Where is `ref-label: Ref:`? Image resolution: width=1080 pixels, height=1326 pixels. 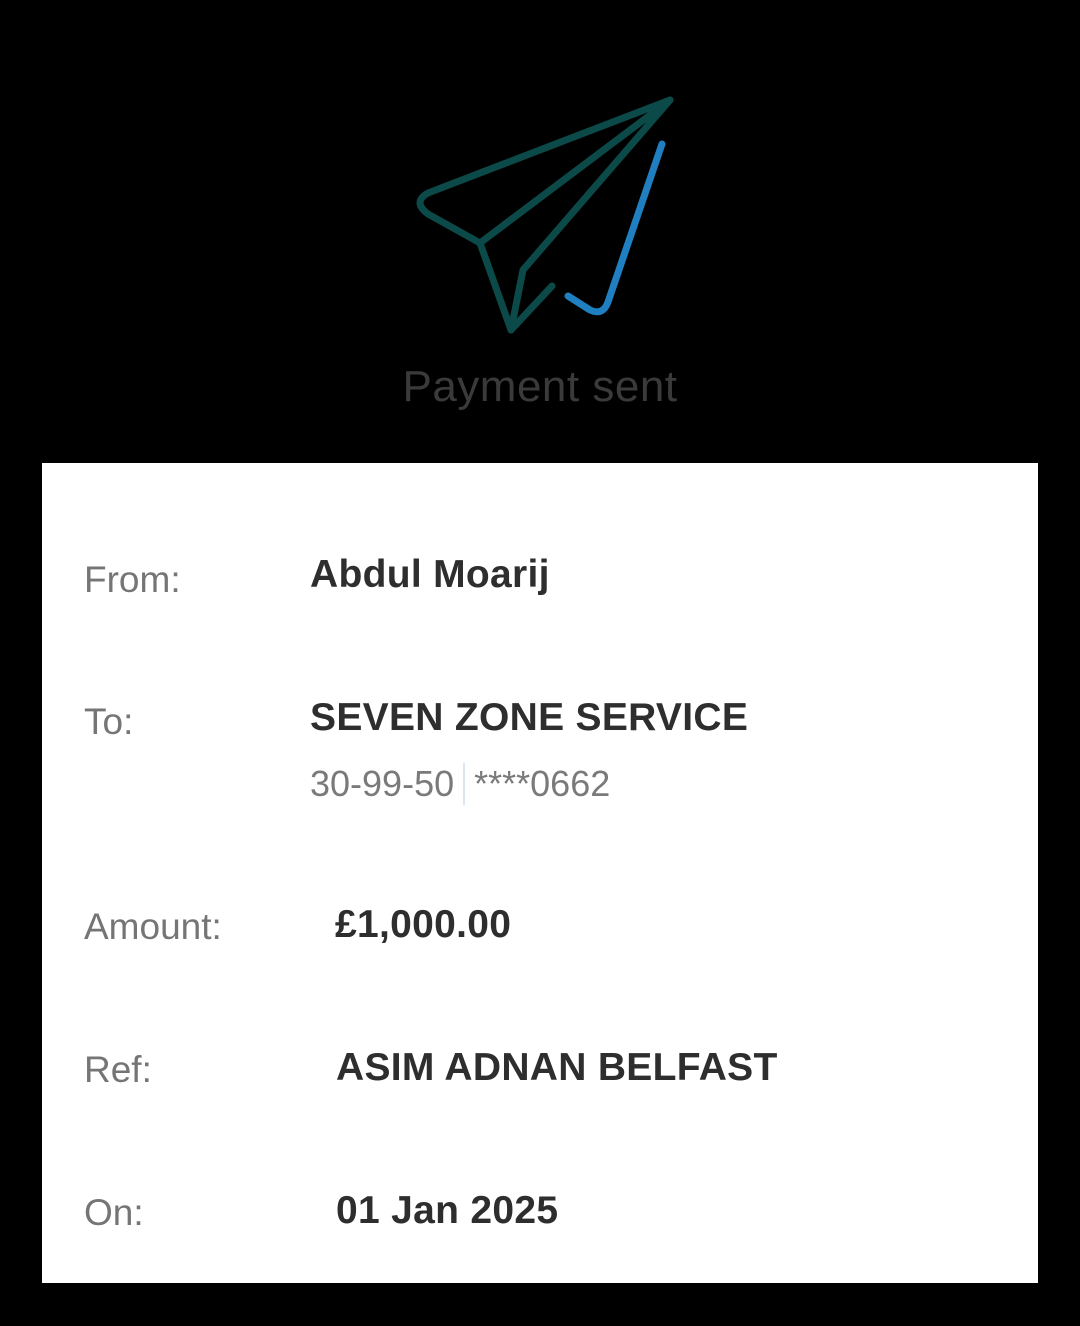 ref-label: Ref: is located at coordinates (118, 1069).